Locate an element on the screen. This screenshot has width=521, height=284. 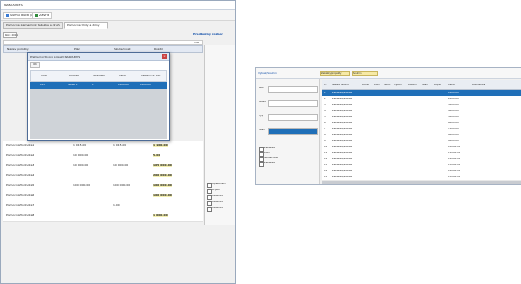
filter-label: Měsíc is located at coordinates (263, 102).